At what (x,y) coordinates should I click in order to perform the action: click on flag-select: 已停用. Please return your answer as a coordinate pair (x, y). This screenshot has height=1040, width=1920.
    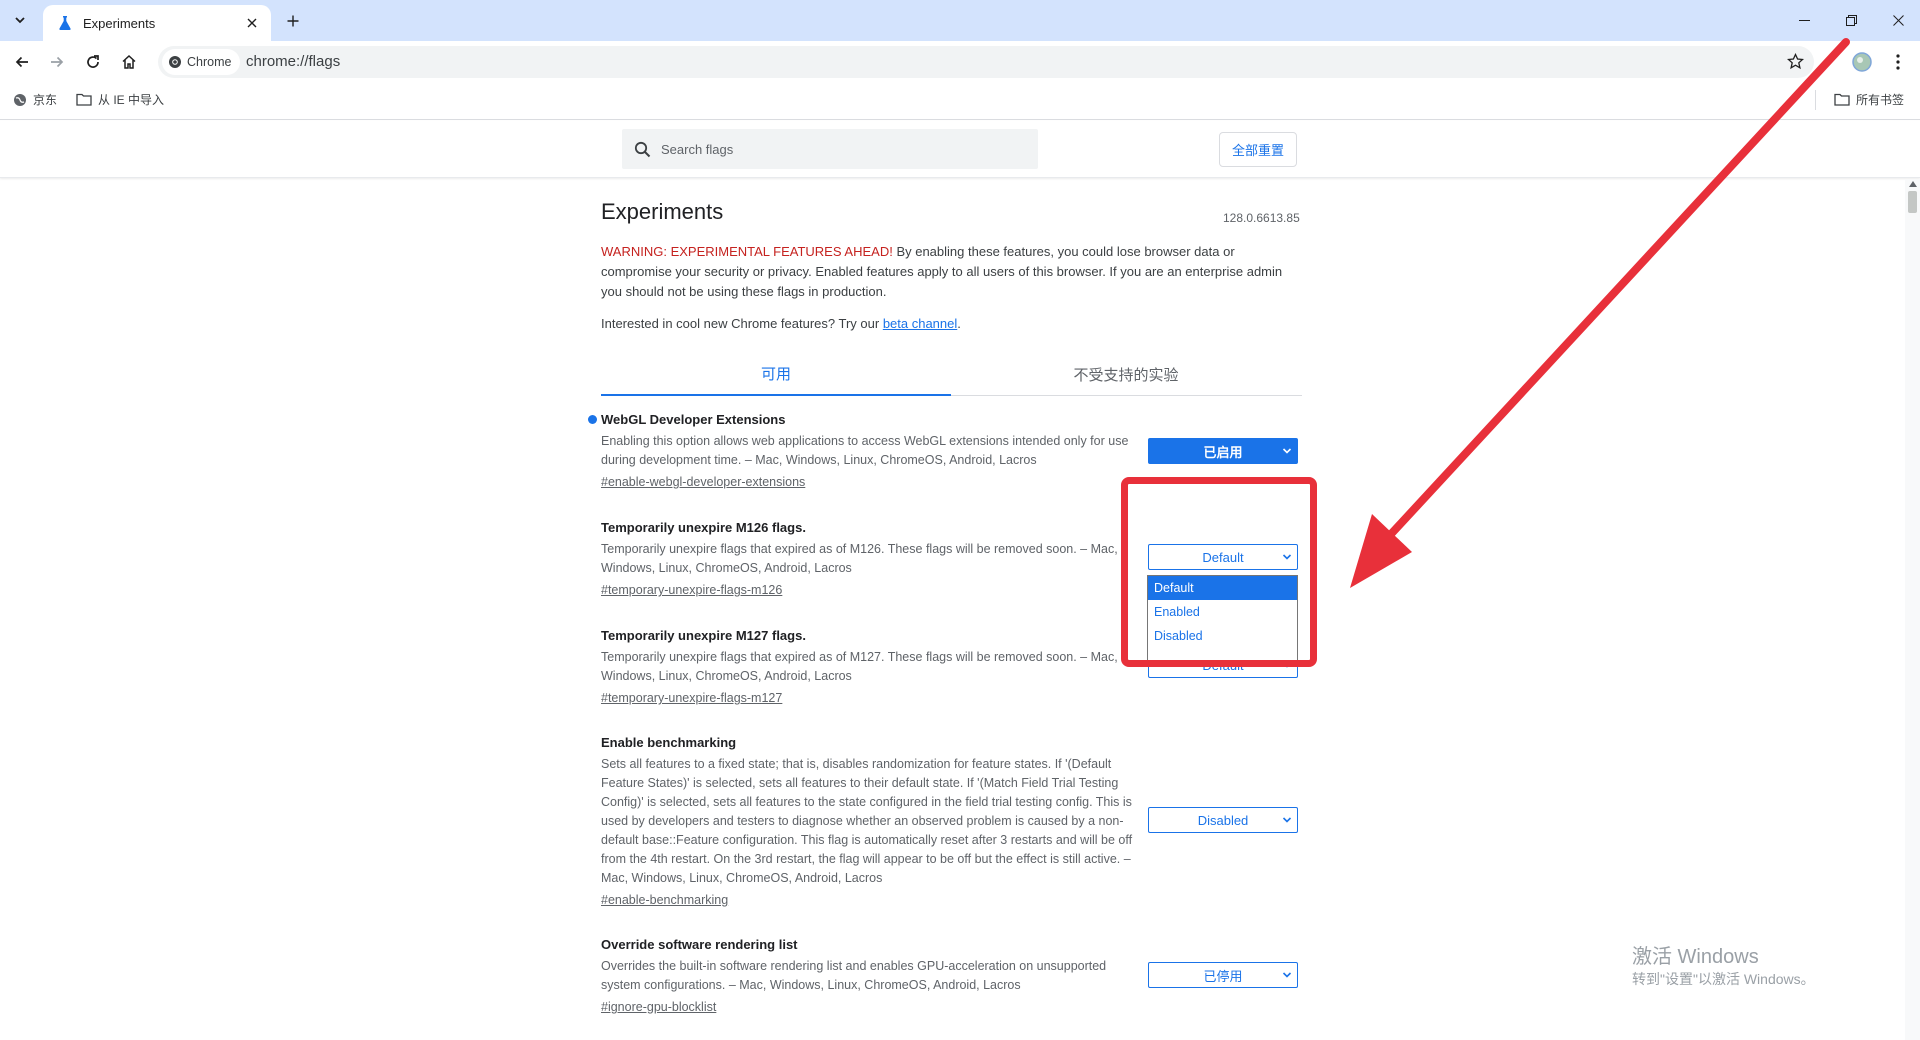
    Looking at the image, I should click on (1223, 975).